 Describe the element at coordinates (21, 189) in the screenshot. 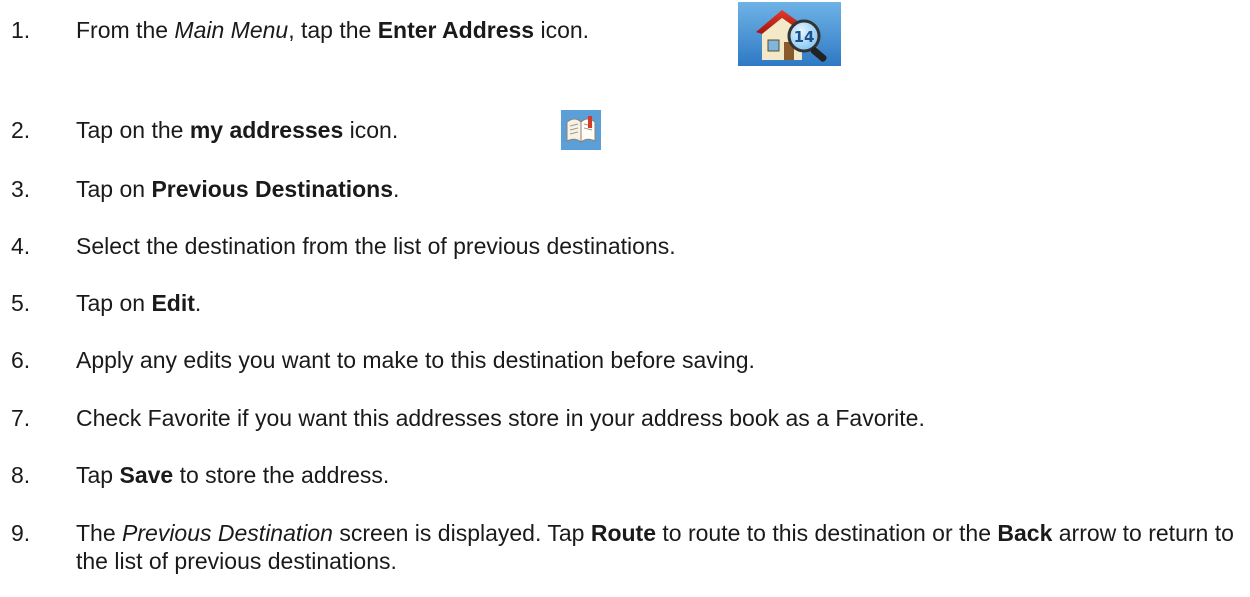

I see `step-number: 3.` at that location.